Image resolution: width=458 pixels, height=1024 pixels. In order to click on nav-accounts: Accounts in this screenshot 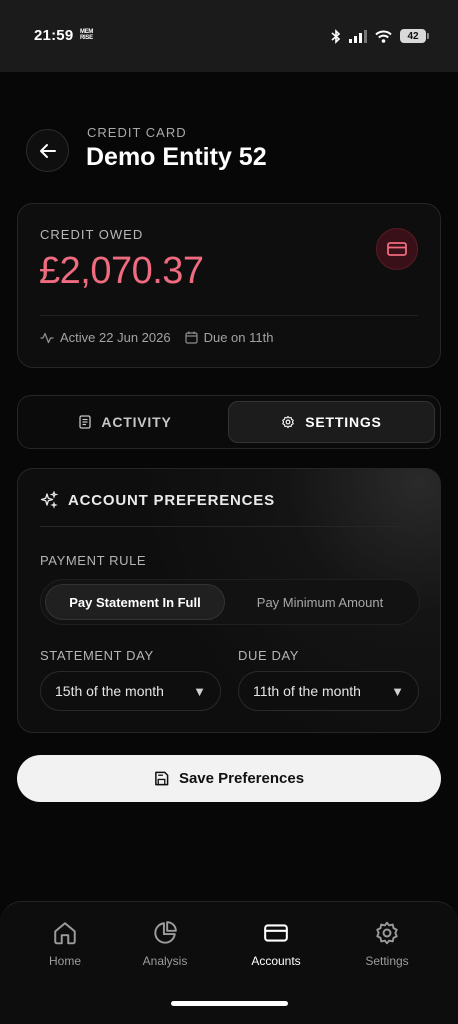, I will do `click(276, 944)`.